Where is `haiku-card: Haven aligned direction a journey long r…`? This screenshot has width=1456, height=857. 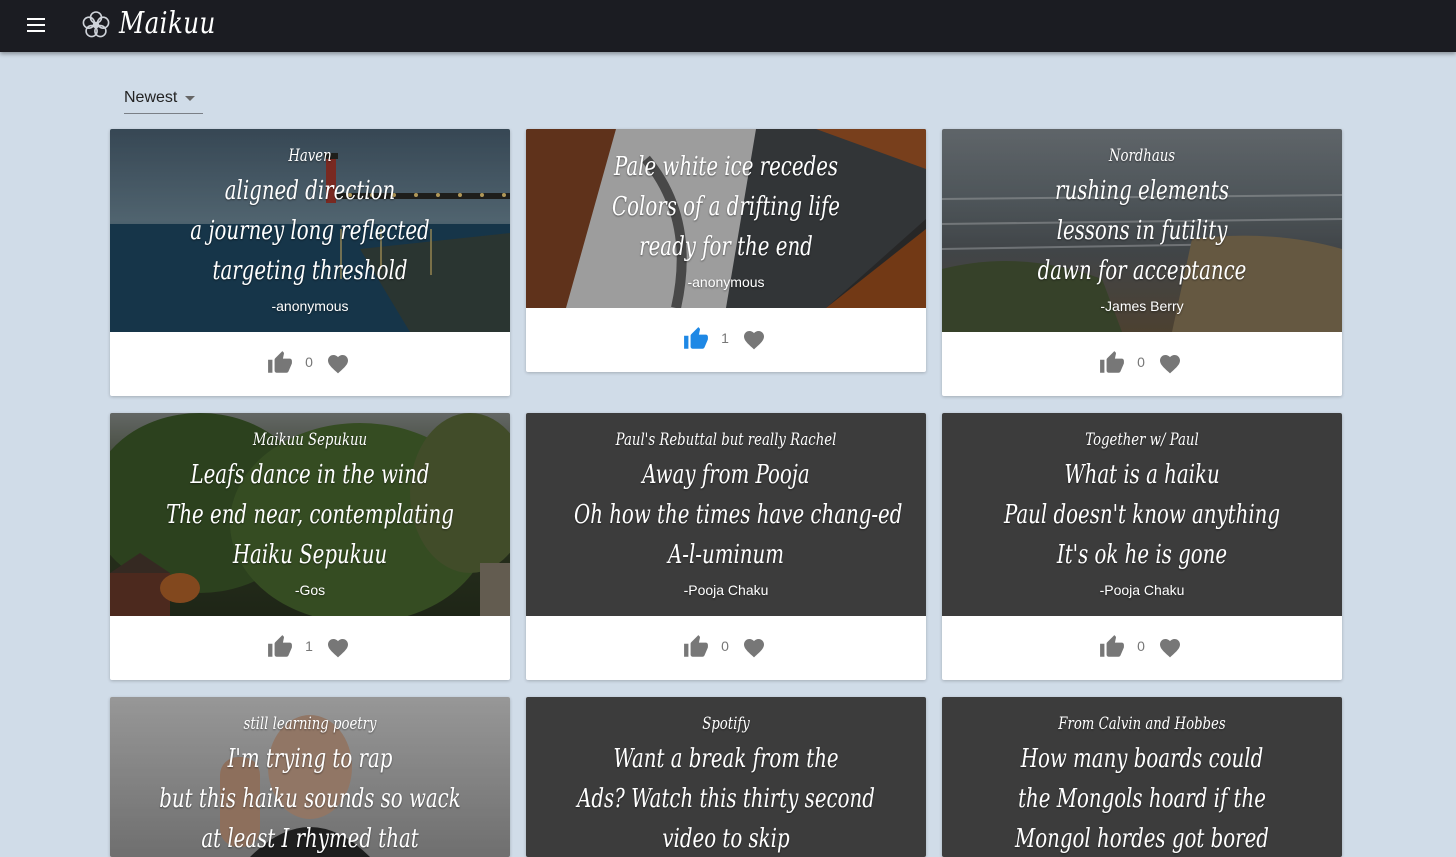
haiku-card: Haven aligned direction a journey long r… is located at coordinates (310, 262).